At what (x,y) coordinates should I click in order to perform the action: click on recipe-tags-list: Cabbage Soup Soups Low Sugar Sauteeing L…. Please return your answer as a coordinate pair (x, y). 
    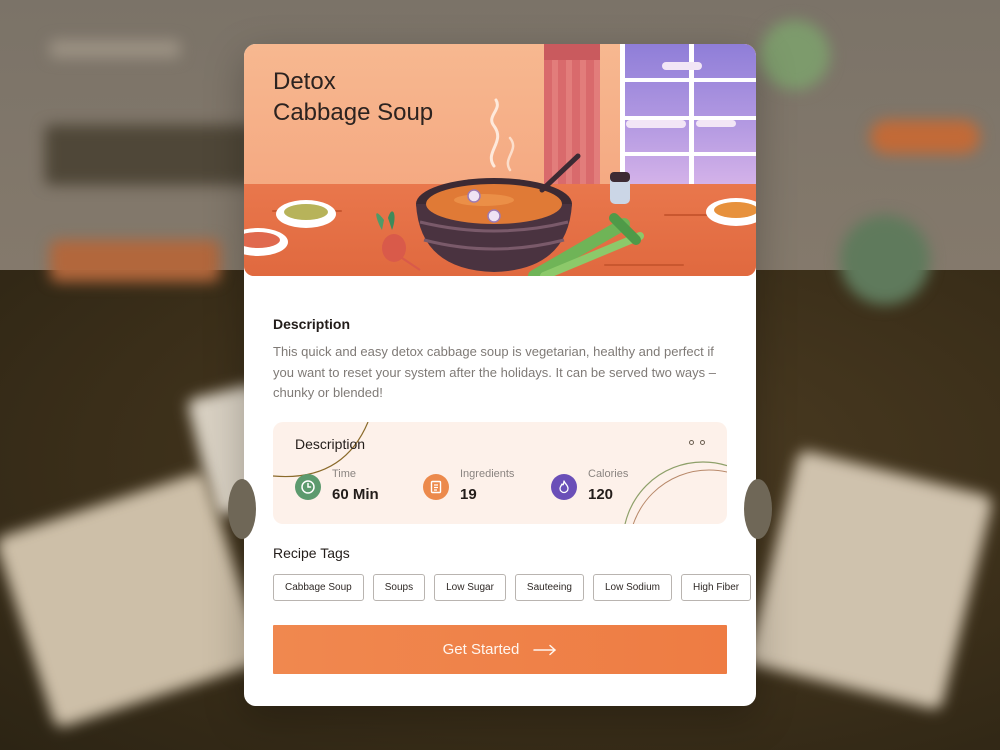
    Looking at the image, I should click on (512, 587).